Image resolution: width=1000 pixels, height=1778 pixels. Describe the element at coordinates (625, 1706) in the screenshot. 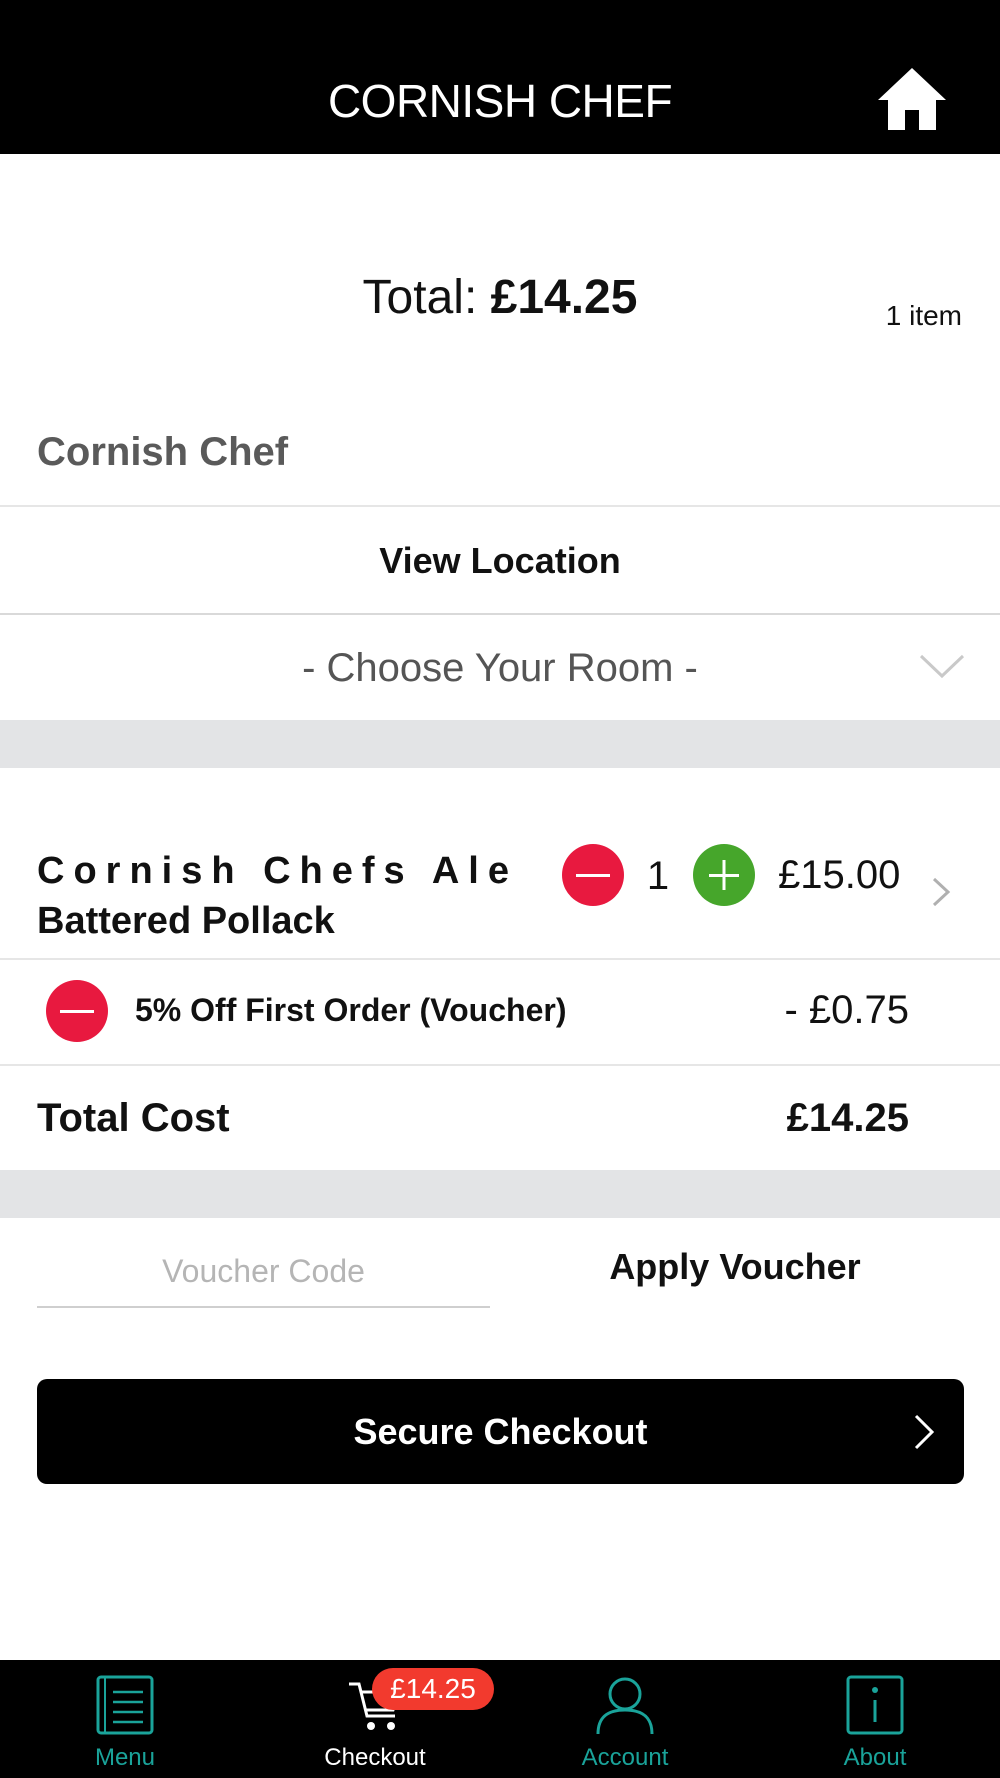

I see `user-icon` at that location.